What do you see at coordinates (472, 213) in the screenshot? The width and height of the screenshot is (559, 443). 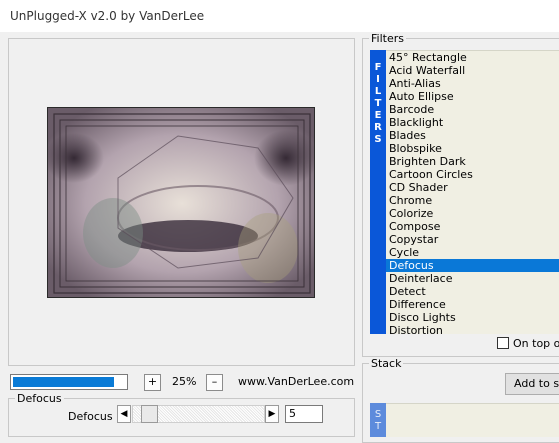 I see `filter-list-item: Colorize` at bounding box center [472, 213].